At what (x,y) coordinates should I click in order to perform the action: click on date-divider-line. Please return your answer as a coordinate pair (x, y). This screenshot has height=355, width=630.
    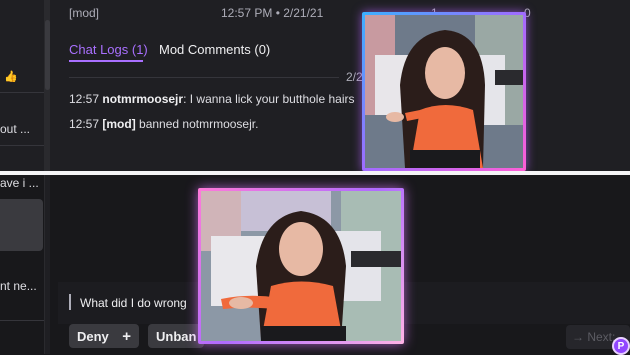
    Looking at the image, I should click on (204, 77).